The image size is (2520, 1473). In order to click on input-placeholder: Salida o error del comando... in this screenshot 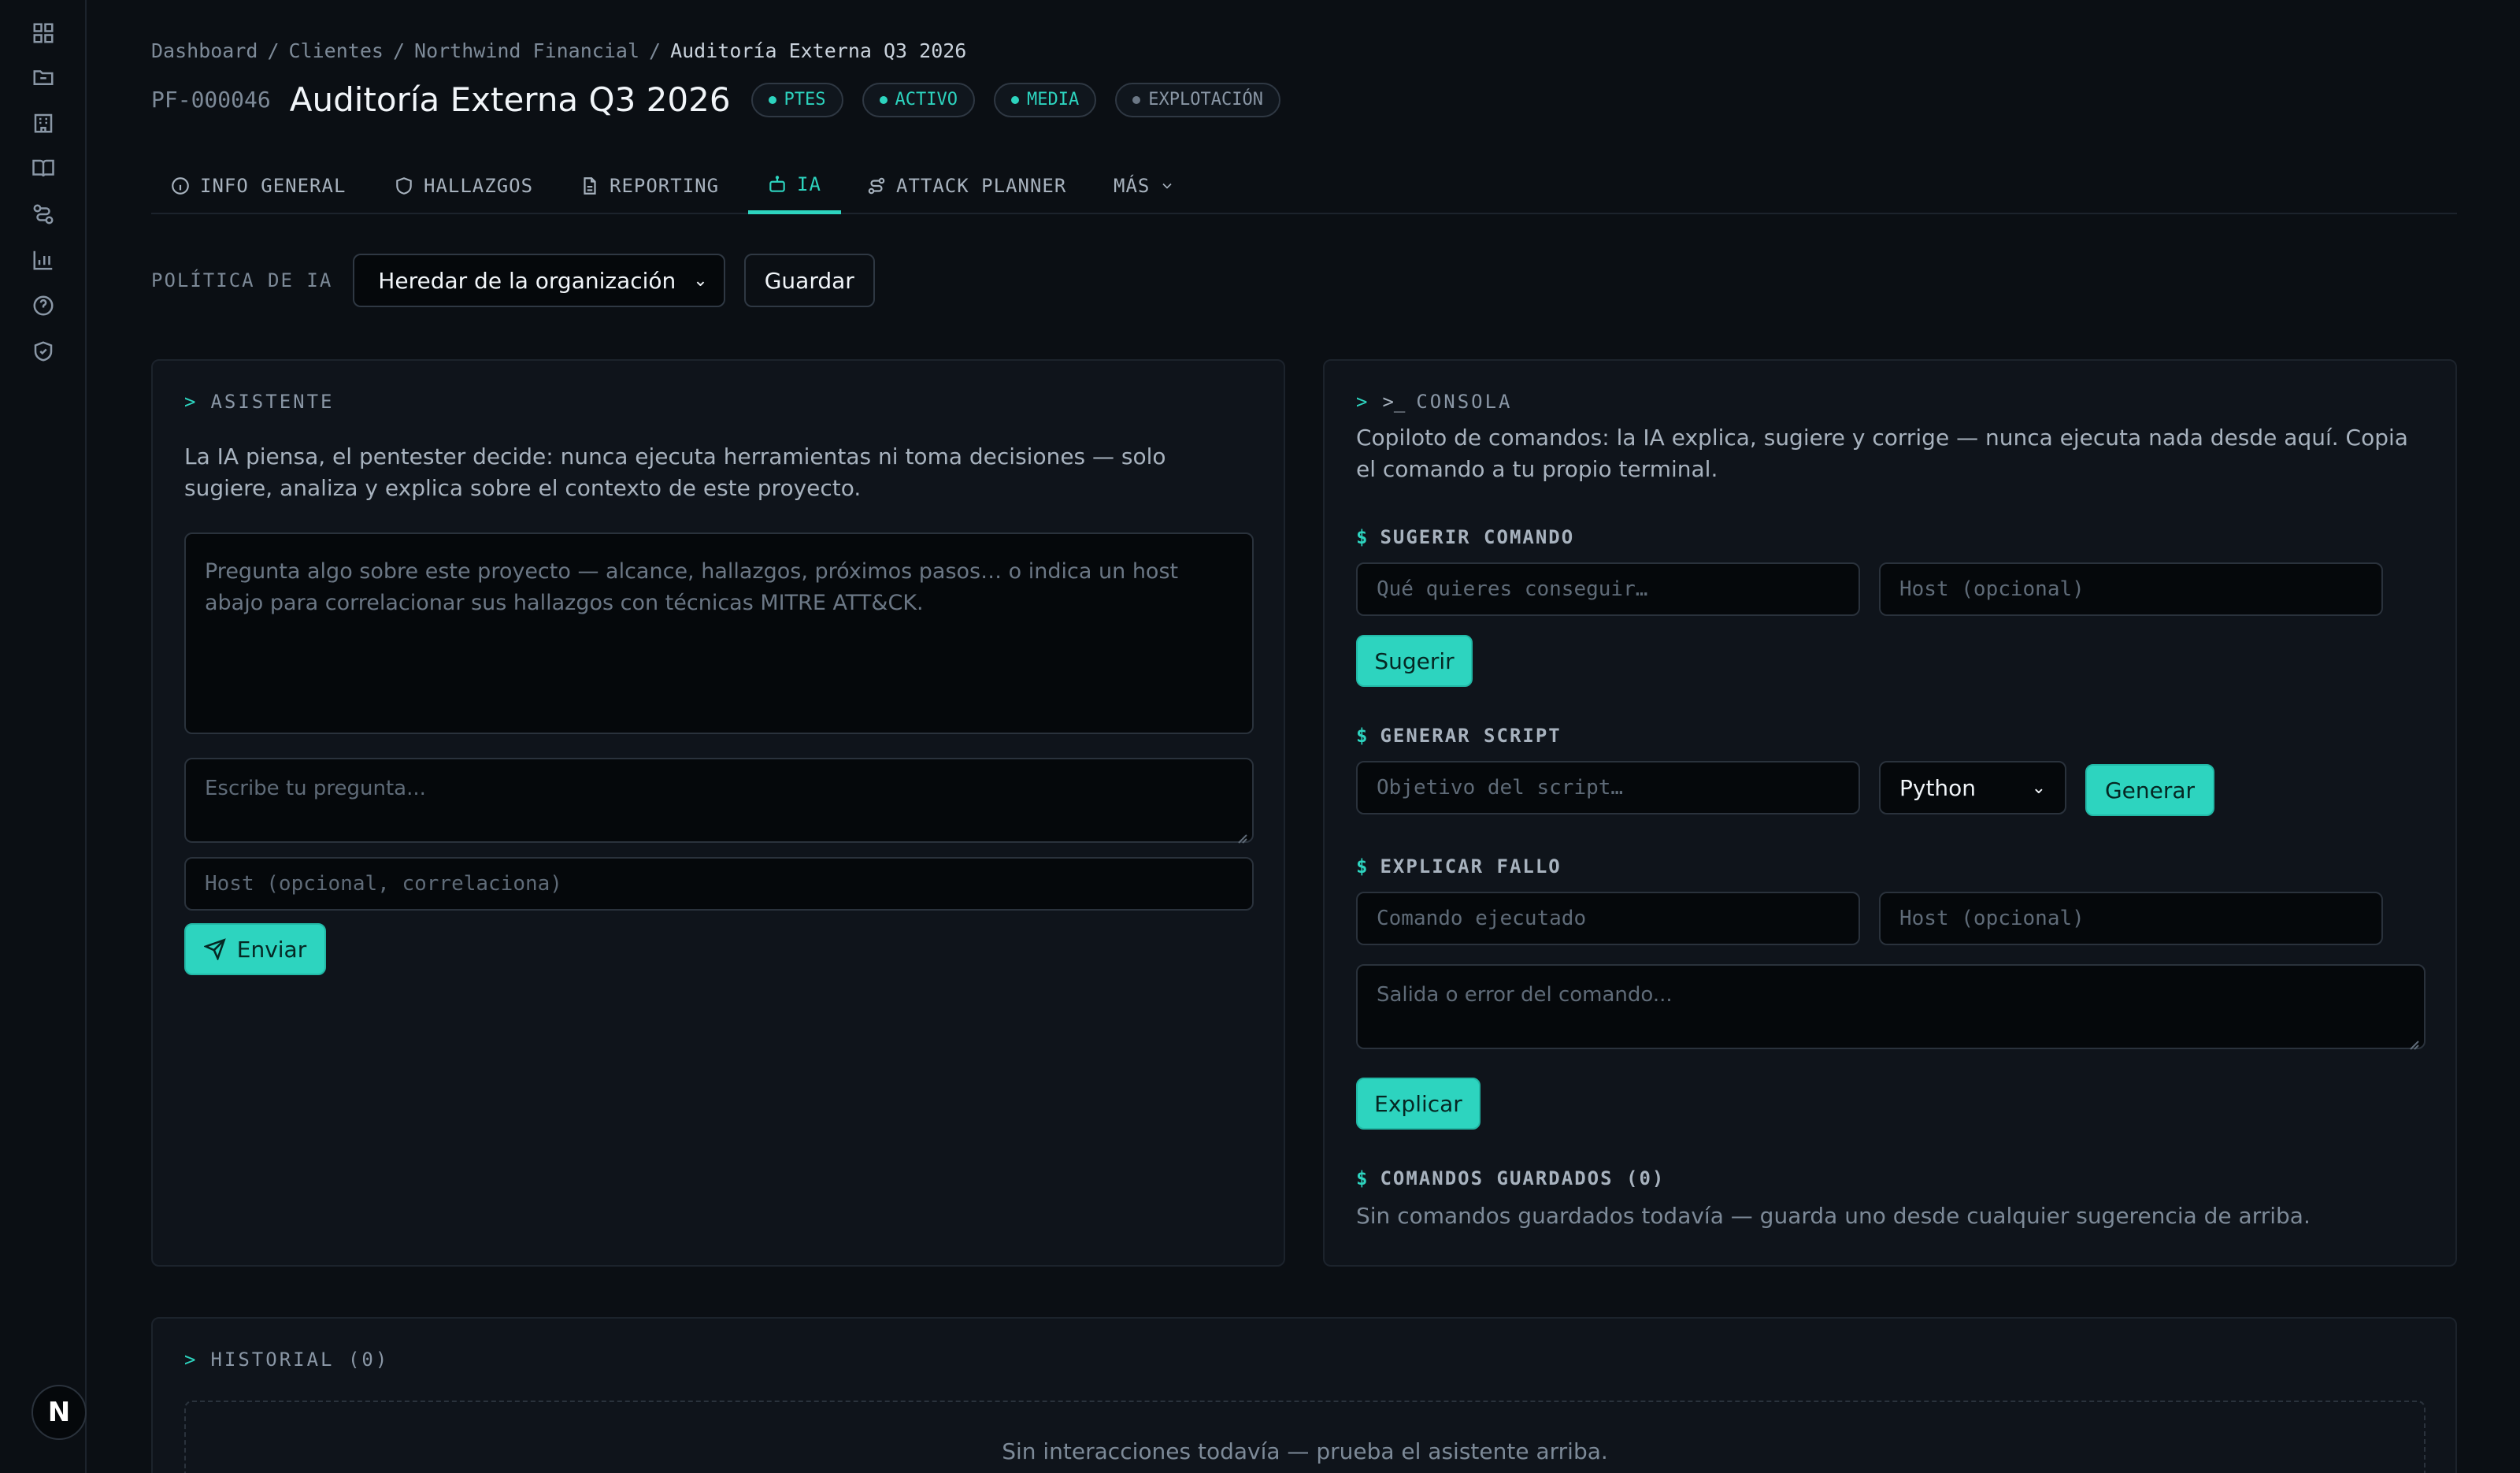, I will do `click(1525, 995)`.